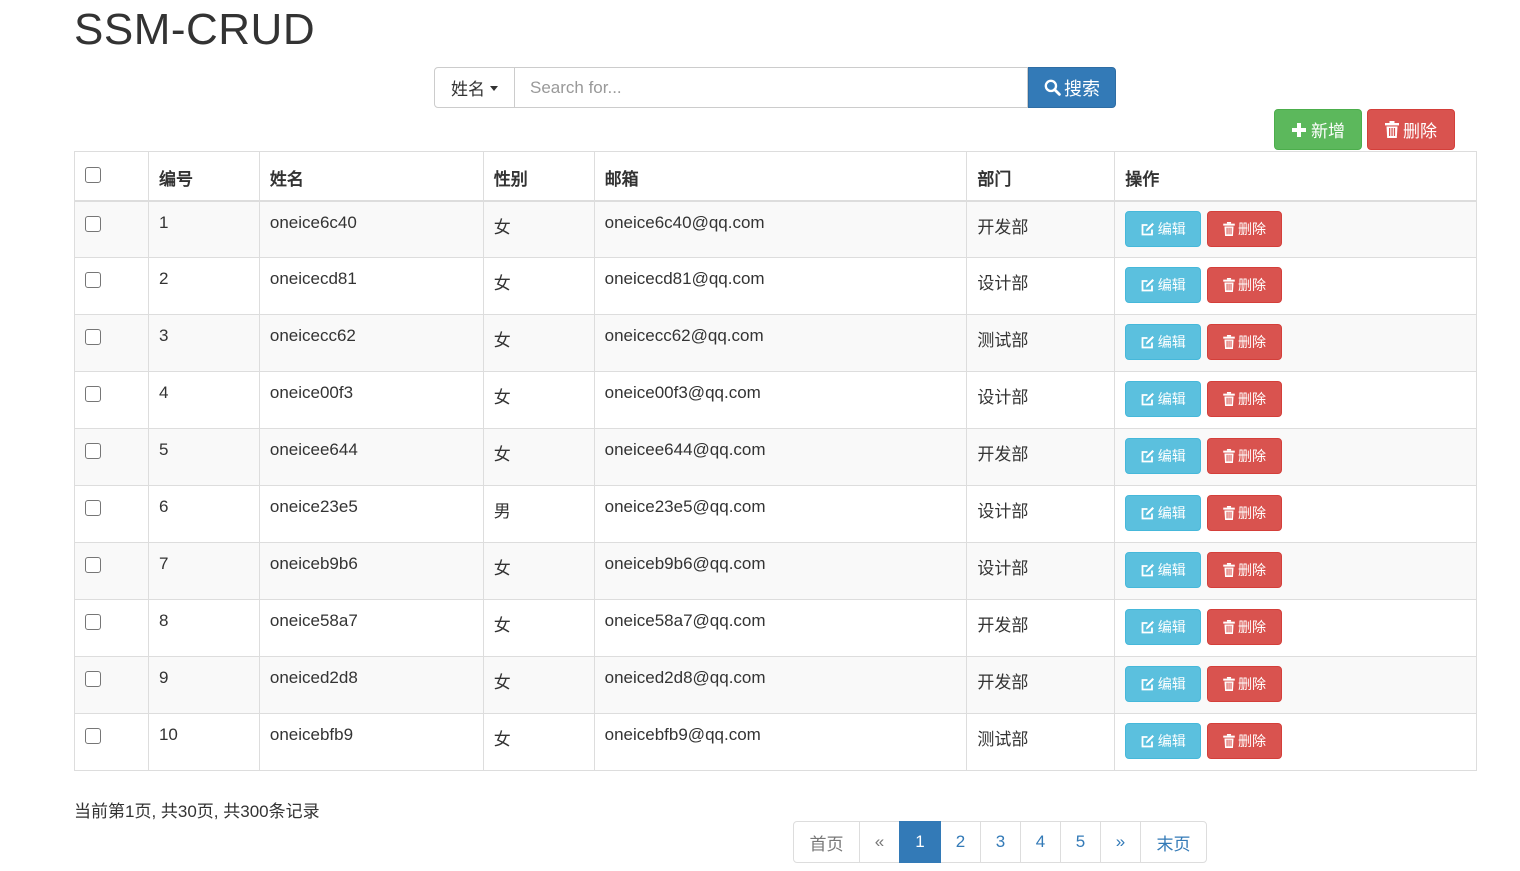 The height and width of the screenshot is (871, 1520). Describe the element at coordinates (780, 176) in the screenshot. I see `header-email: 邮箱` at that location.